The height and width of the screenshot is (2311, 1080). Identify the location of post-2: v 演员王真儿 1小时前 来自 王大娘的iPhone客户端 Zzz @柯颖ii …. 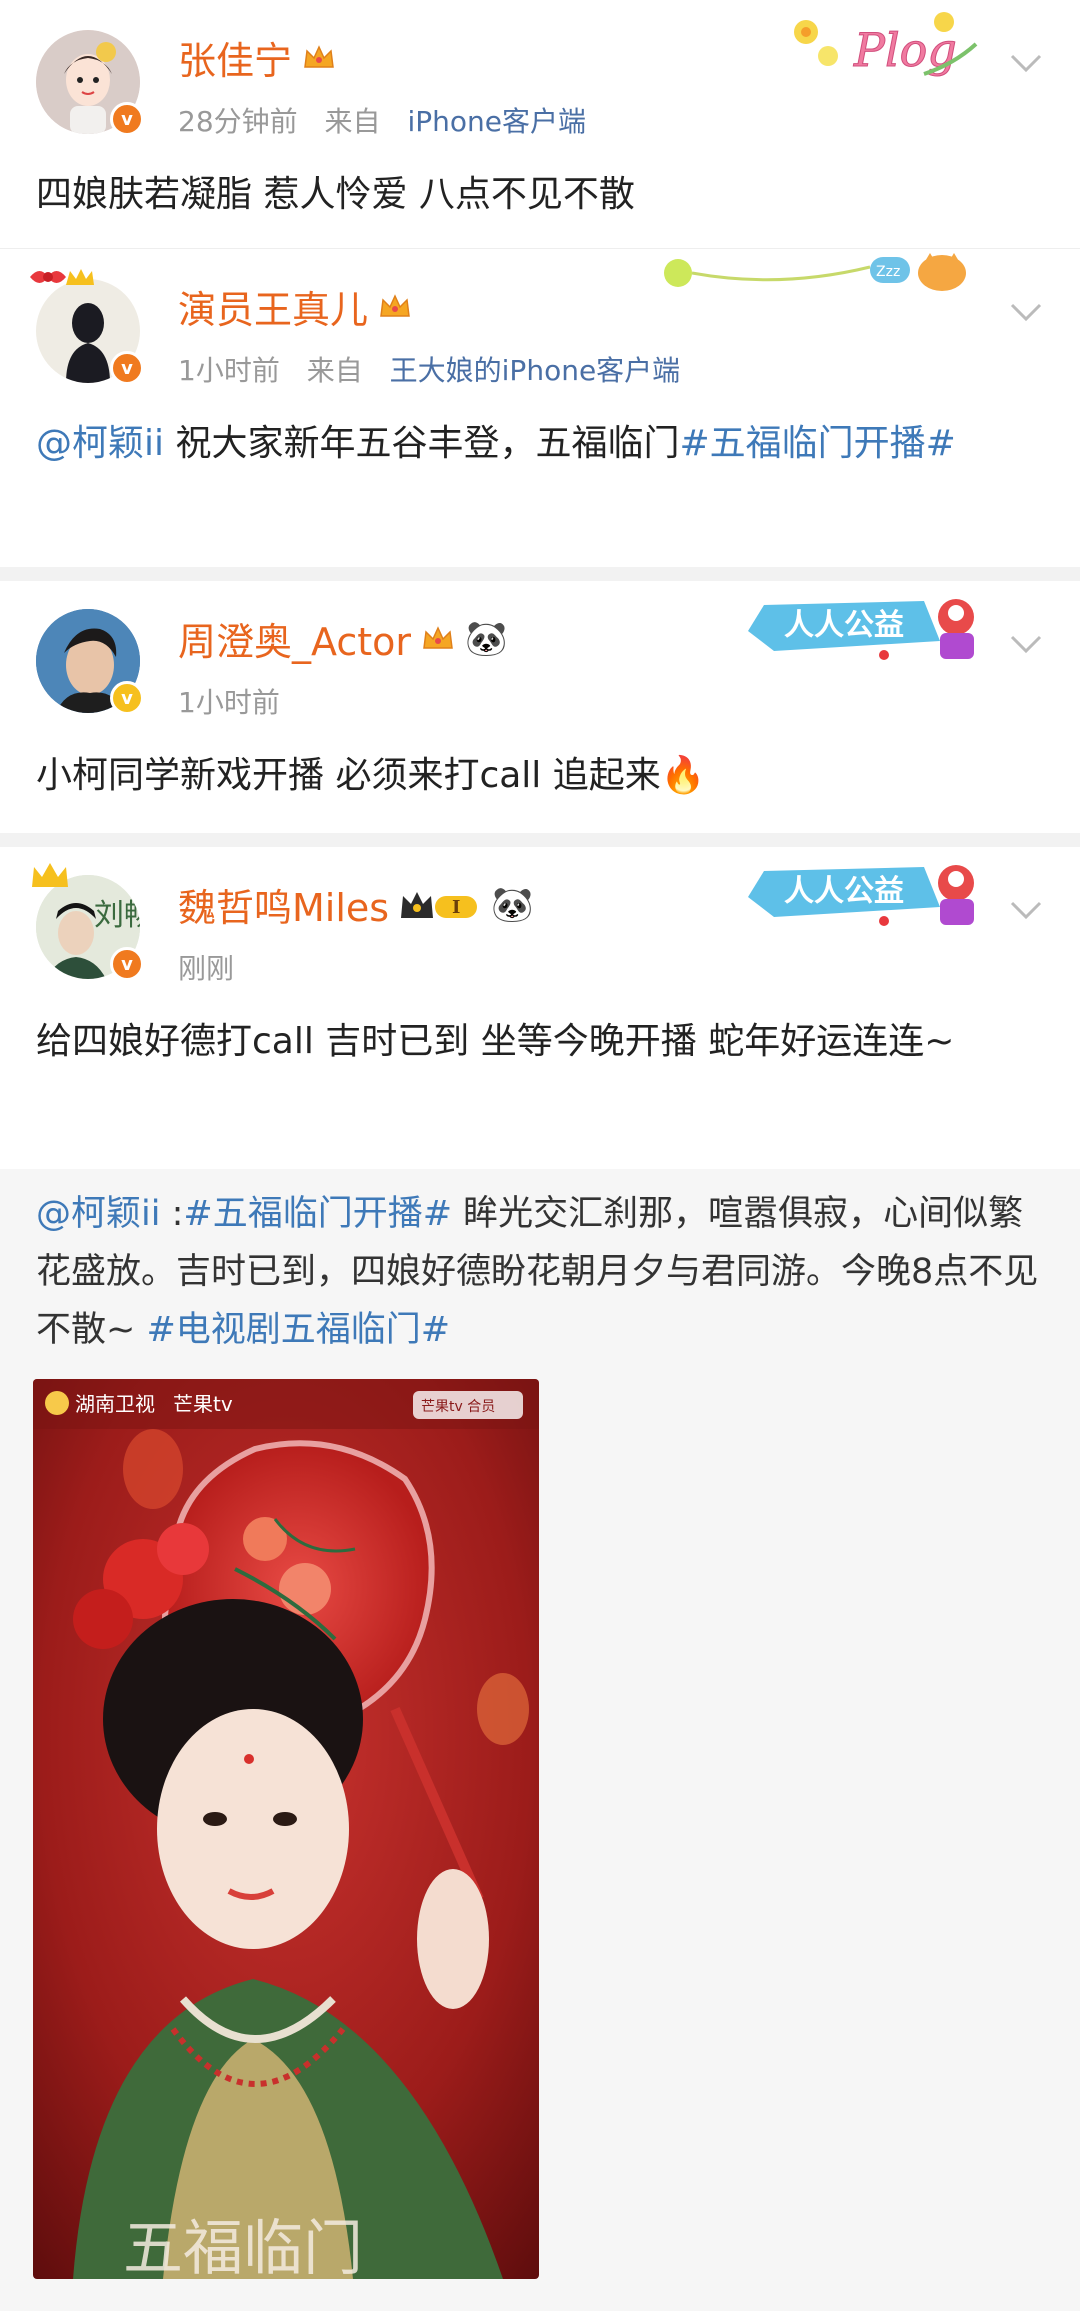
(540, 408).